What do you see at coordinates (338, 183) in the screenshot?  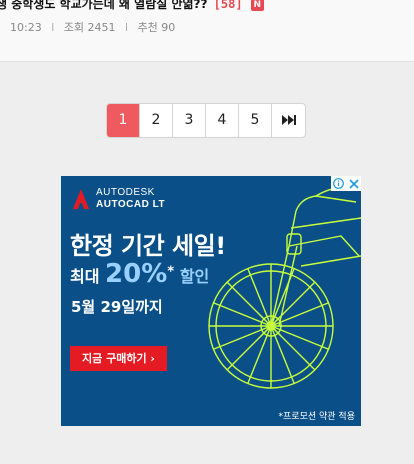 I see `adchoices-info-icon` at bounding box center [338, 183].